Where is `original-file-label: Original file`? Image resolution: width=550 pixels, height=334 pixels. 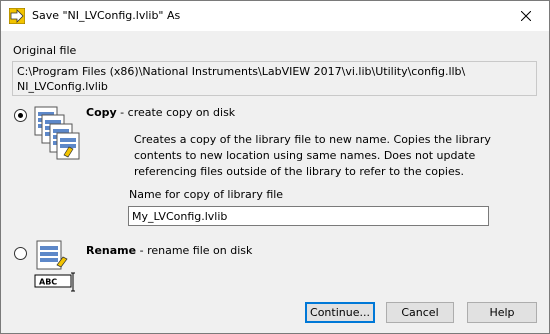
original-file-label: Original file is located at coordinates (45, 50).